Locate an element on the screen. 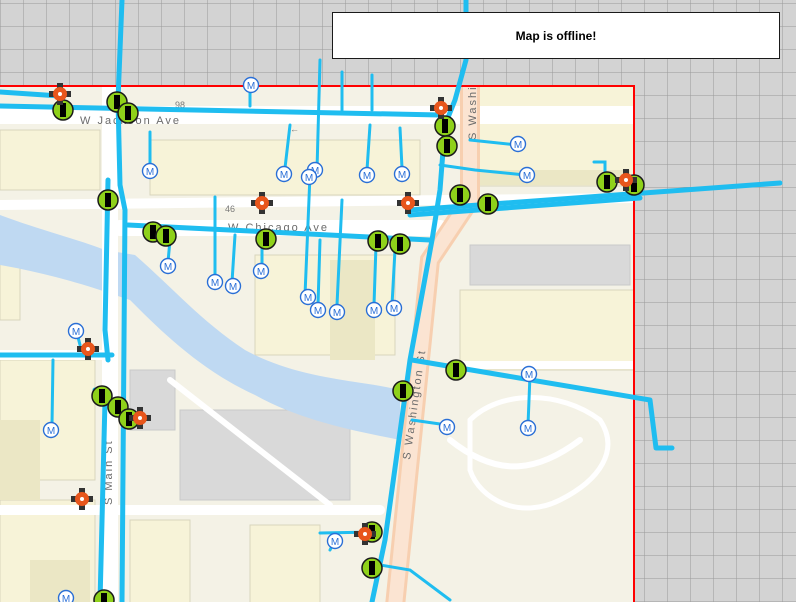 The height and width of the screenshot is (607, 796). washington-top-label: S Washi is located at coordinates (473, 112).